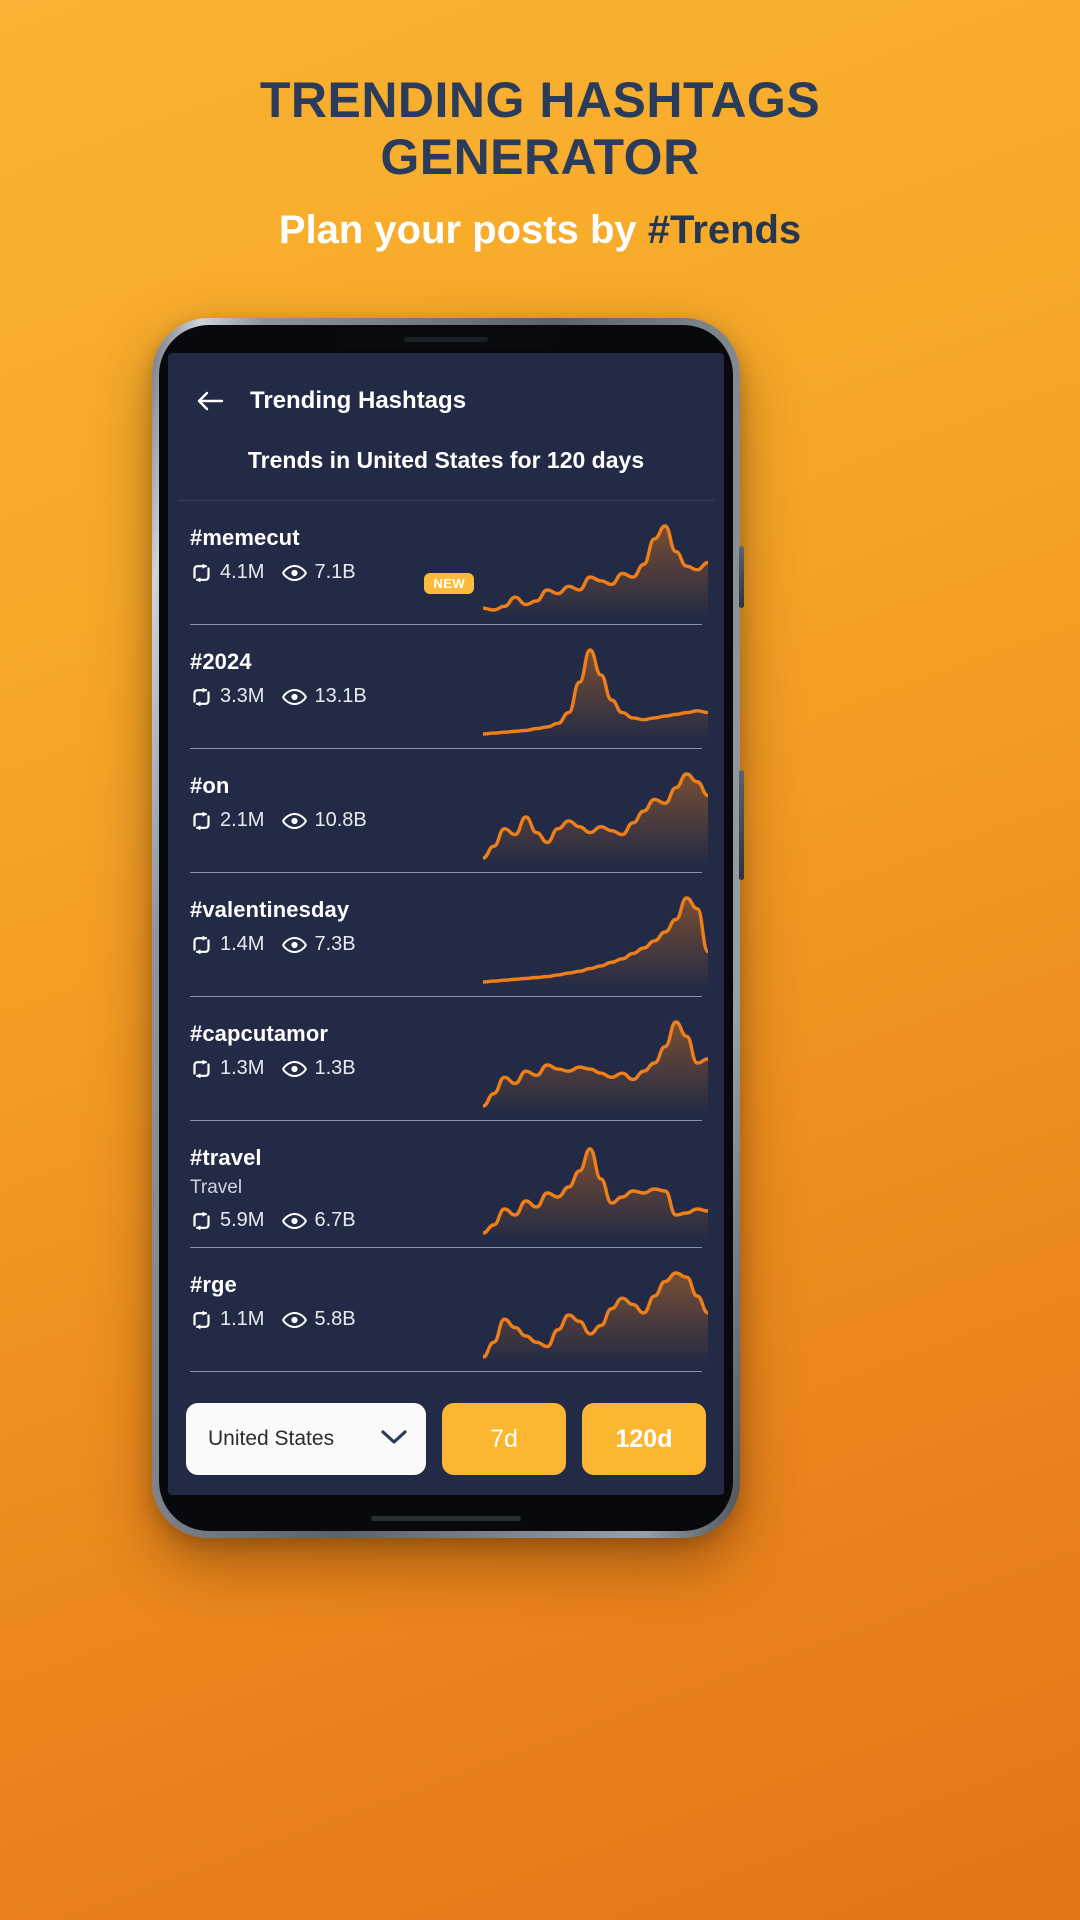 This screenshot has width=1080, height=1920. I want to click on hashtag-row: #capcutamor 1.3M 1.3B, so click(446, 1058).